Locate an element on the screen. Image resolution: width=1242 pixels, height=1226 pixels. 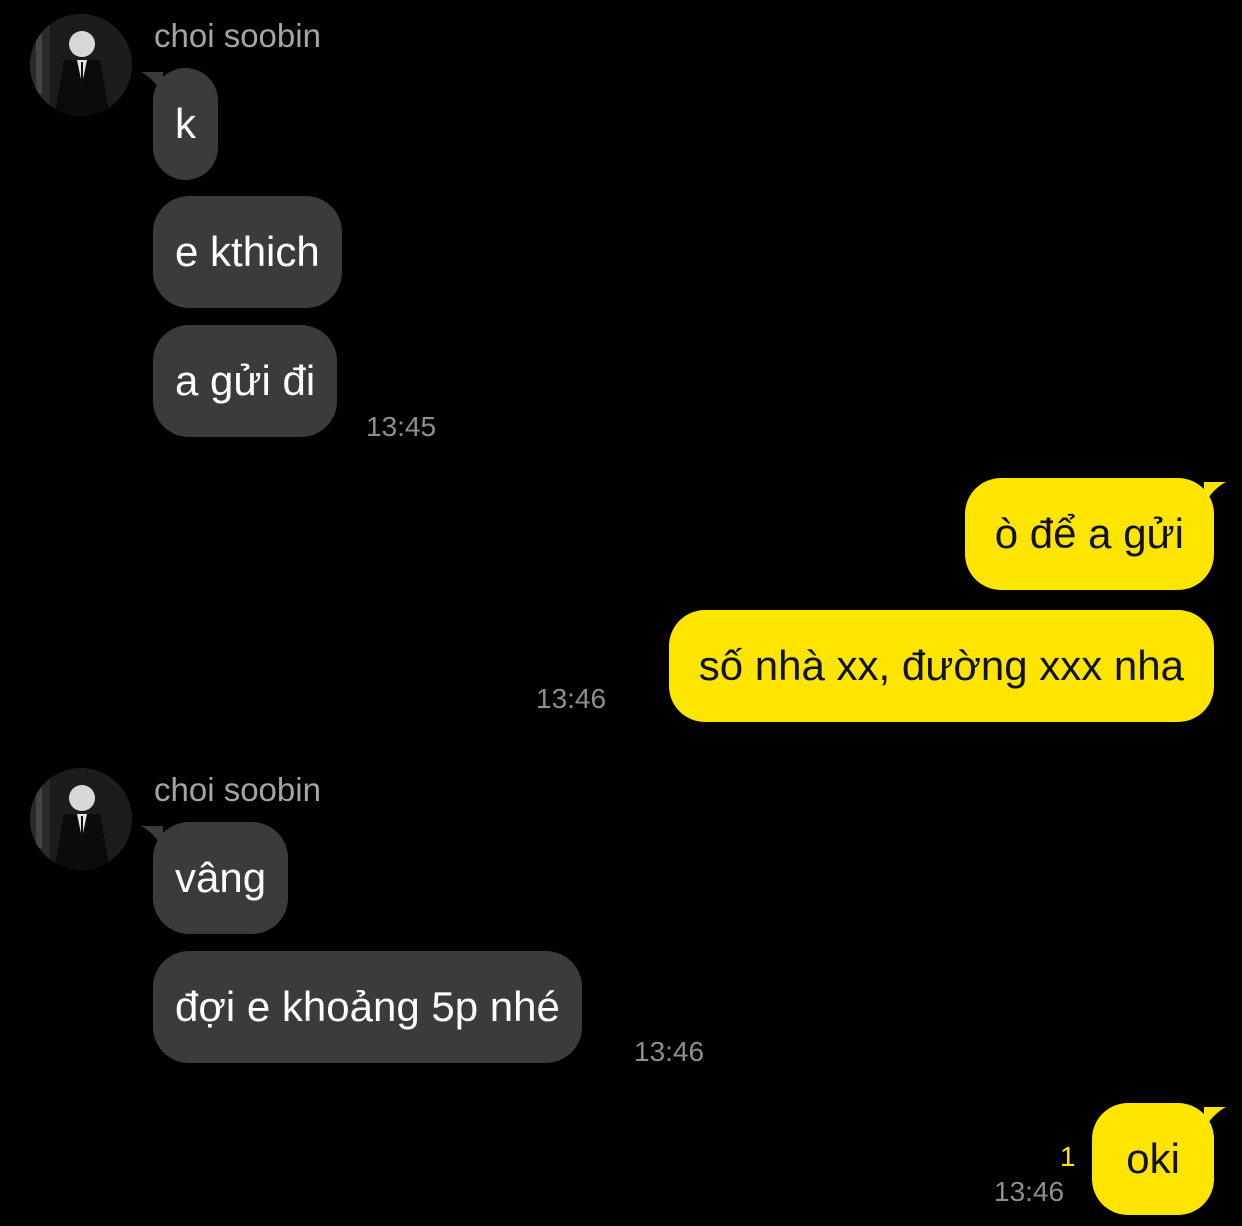
unread-count: 1 is located at coordinates (1068, 1156).